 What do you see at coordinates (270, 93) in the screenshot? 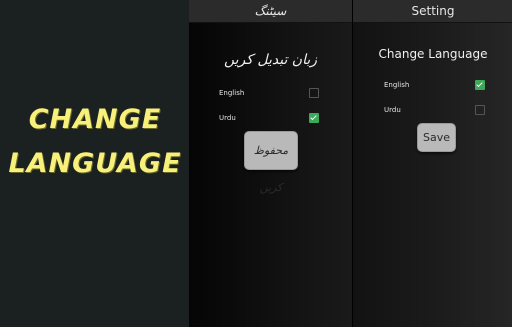
I see `urdu-option-english: English` at bounding box center [270, 93].